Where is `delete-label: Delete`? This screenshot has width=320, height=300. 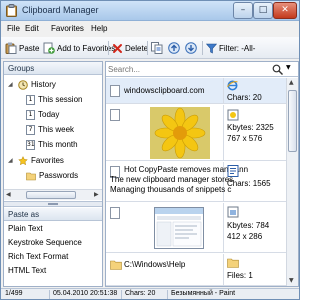
delete-label: Delete is located at coordinates (137, 48).